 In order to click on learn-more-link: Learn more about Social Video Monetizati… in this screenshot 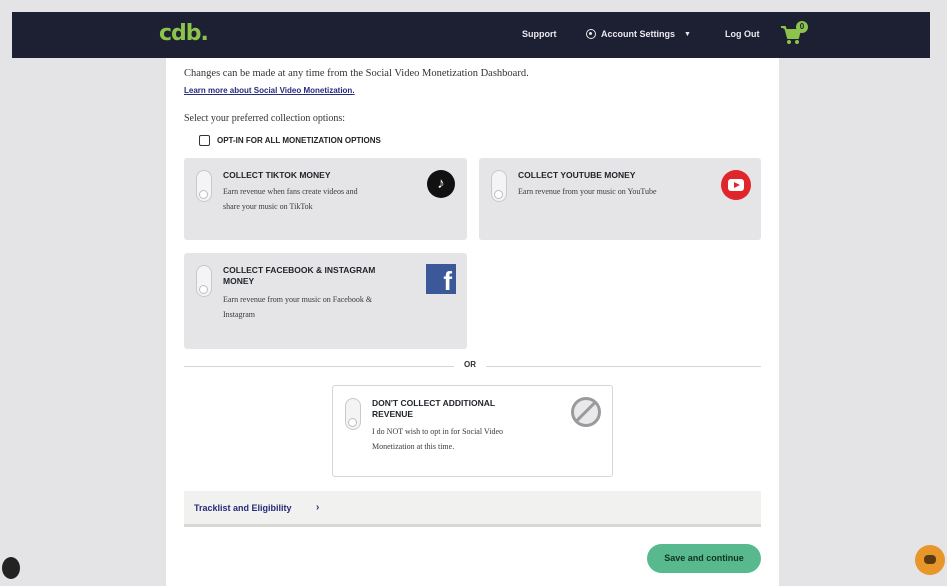, I will do `click(269, 90)`.